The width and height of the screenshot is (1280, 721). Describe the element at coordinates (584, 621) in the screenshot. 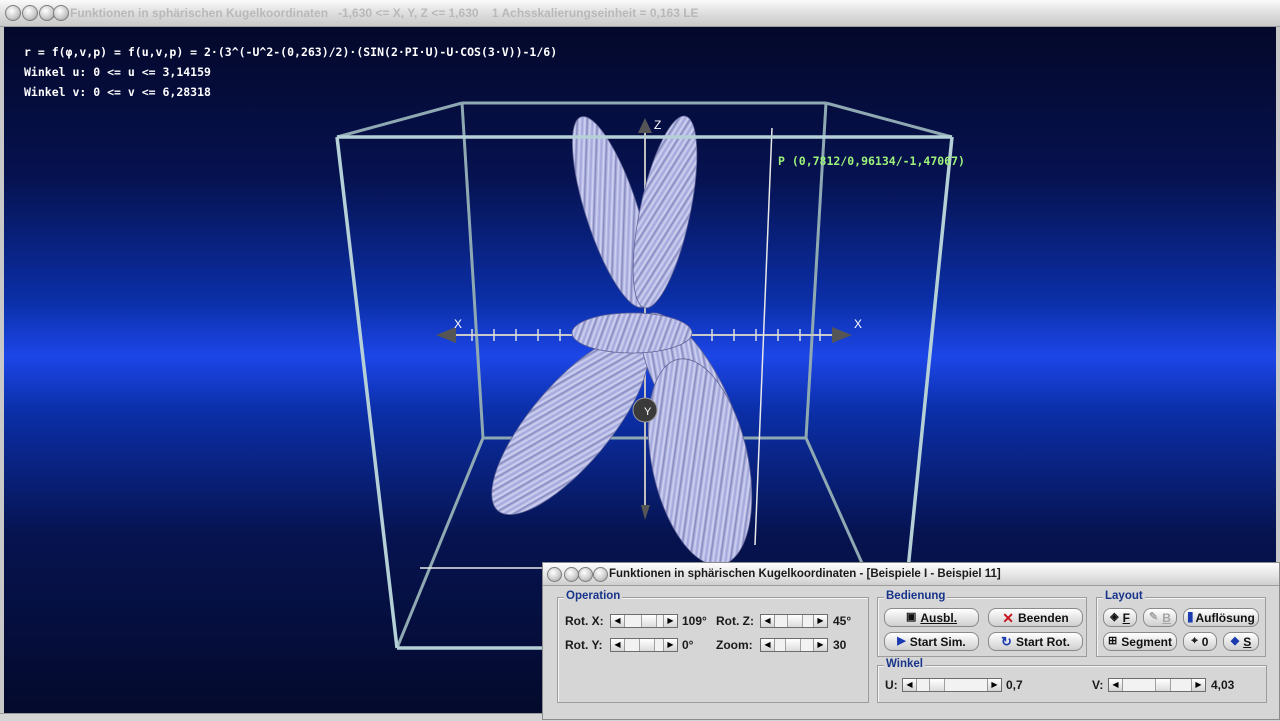

I see `rot-x-label: Rot. X:` at that location.